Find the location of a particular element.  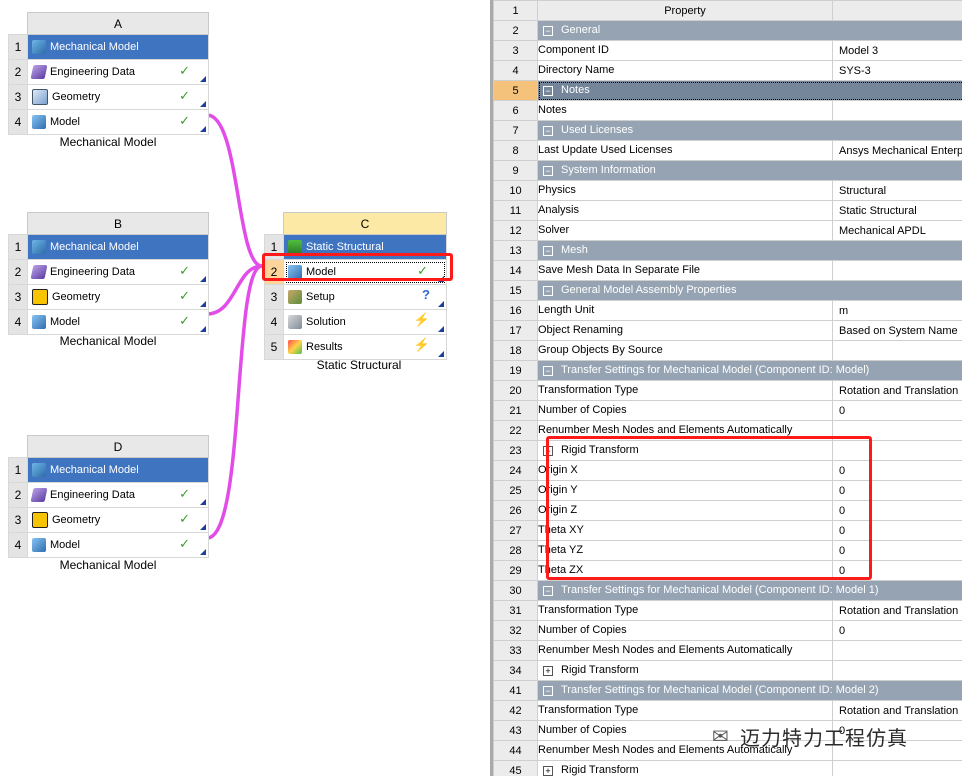

property-name-cell: Solver is located at coordinates (685, 230).